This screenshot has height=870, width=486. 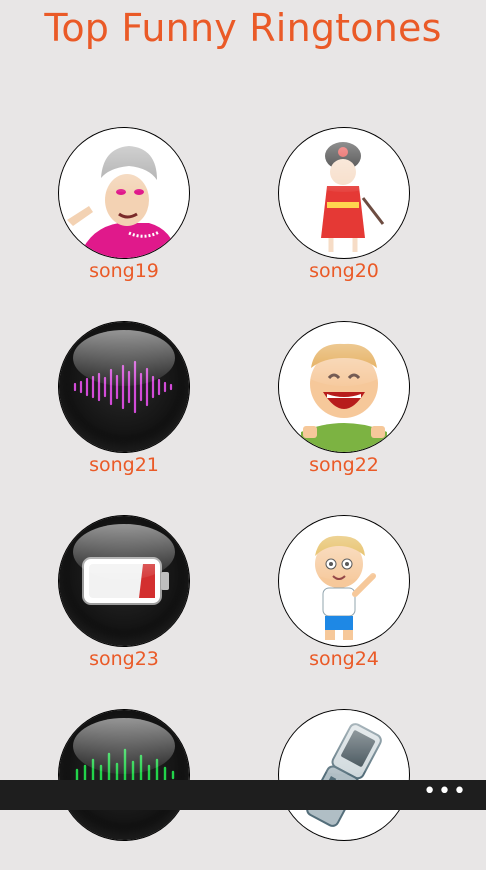 I want to click on app-bar: •••, so click(x=243, y=795).